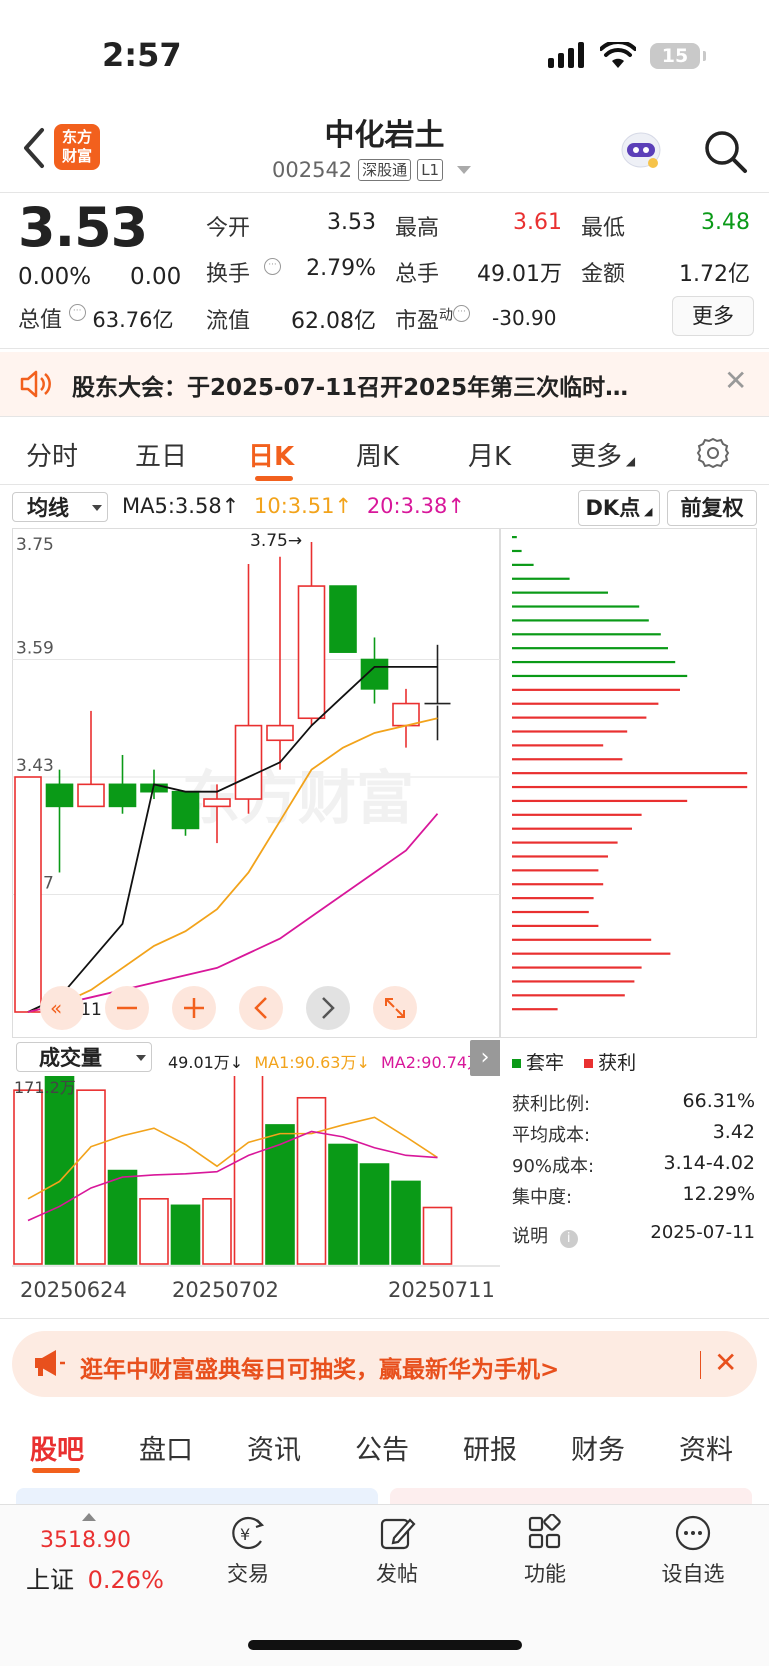 The height and width of the screenshot is (1666, 769). What do you see at coordinates (551, 1135) in the screenshot?
I see `avg-cost-label: 平均成本:` at bounding box center [551, 1135].